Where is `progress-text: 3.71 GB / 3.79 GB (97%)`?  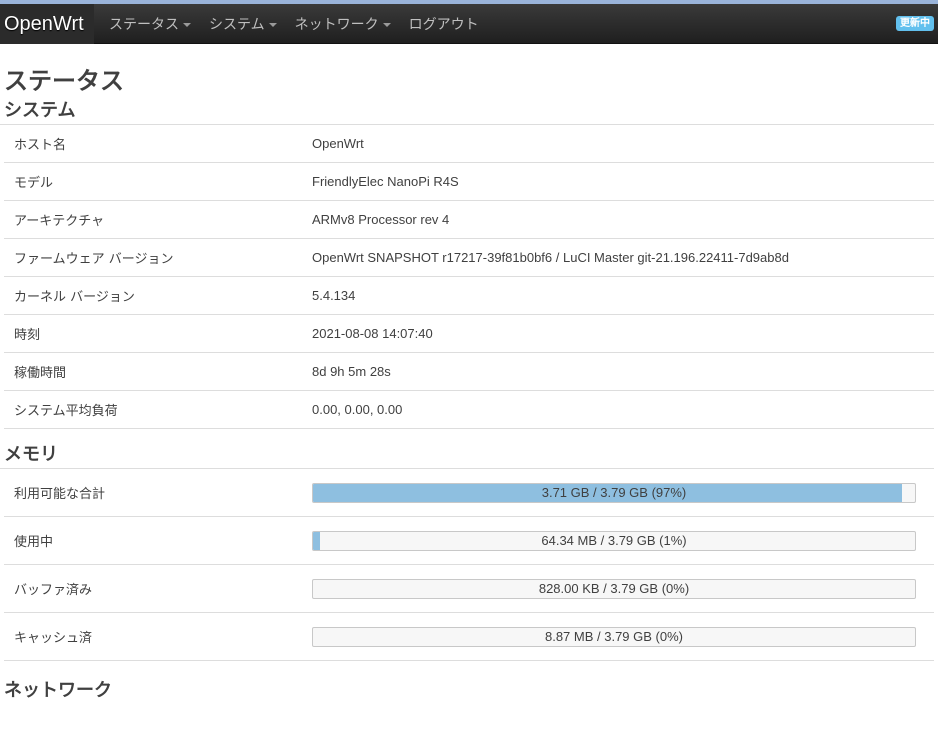
progress-text: 3.71 GB / 3.79 GB (97%) is located at coordinates (614, 492).